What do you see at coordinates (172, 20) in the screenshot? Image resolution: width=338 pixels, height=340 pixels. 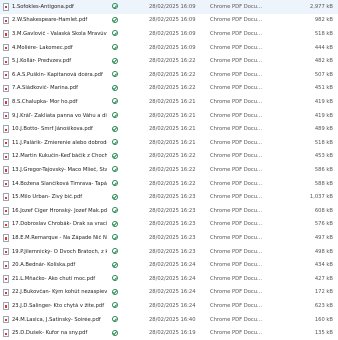 I see `file-date-modified: 28/02/2025 16:09` at bounding box center [172, 20].